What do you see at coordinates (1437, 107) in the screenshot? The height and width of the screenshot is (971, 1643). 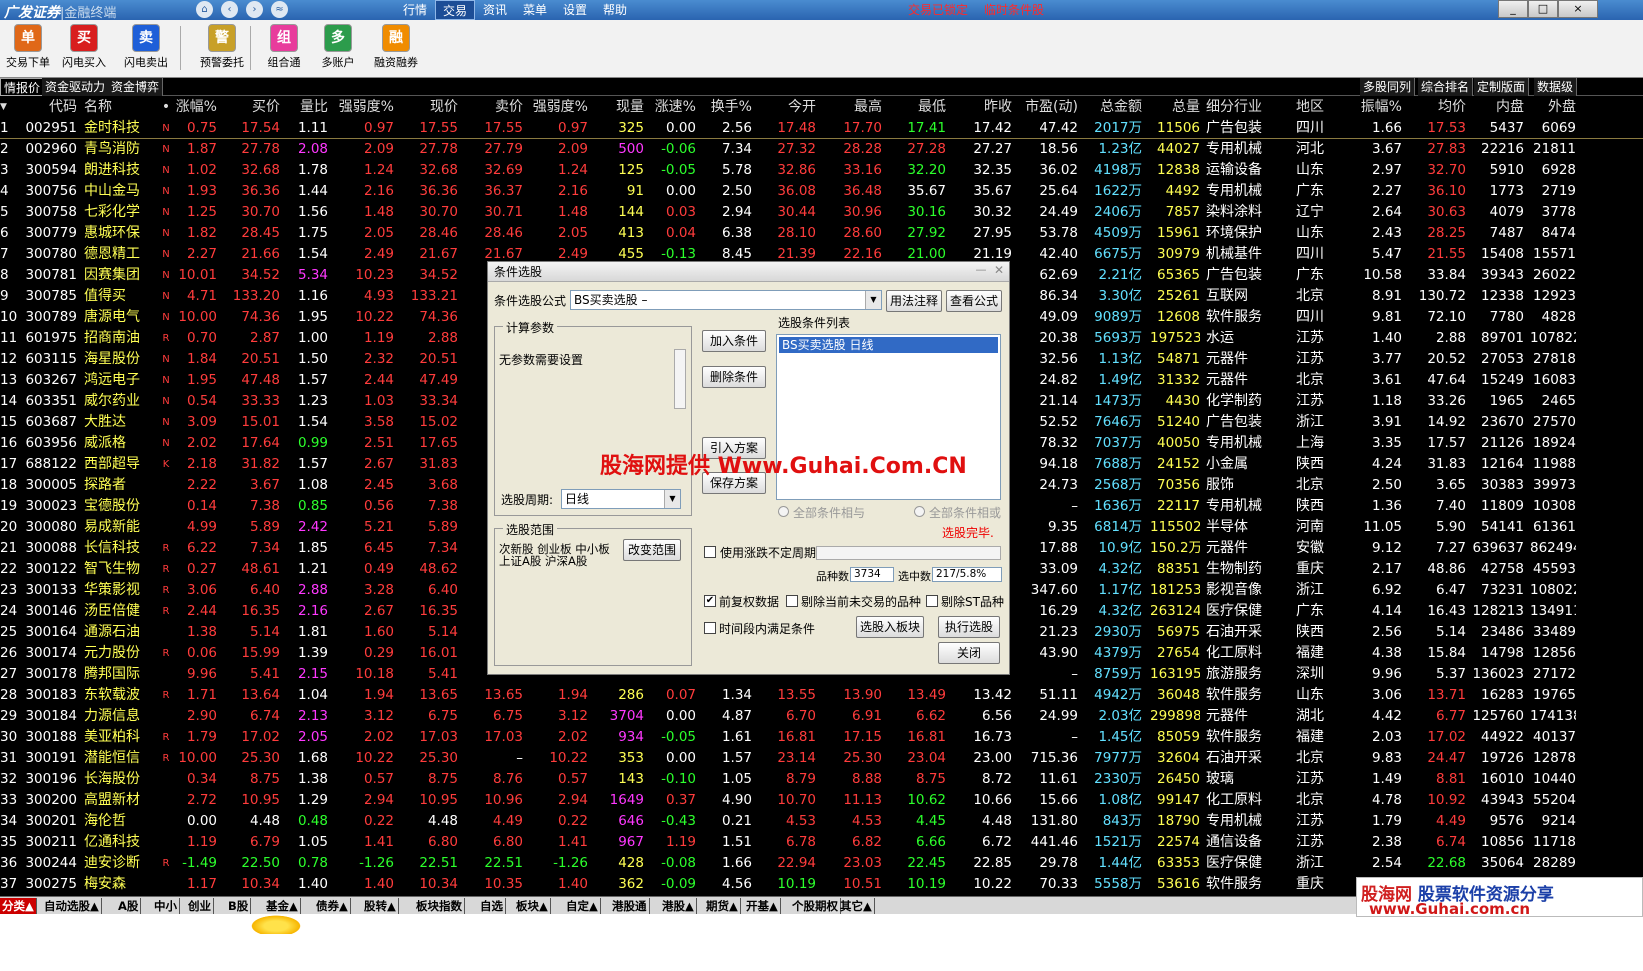 I see `column-header: 均价` at bounding box center [1437, 107].